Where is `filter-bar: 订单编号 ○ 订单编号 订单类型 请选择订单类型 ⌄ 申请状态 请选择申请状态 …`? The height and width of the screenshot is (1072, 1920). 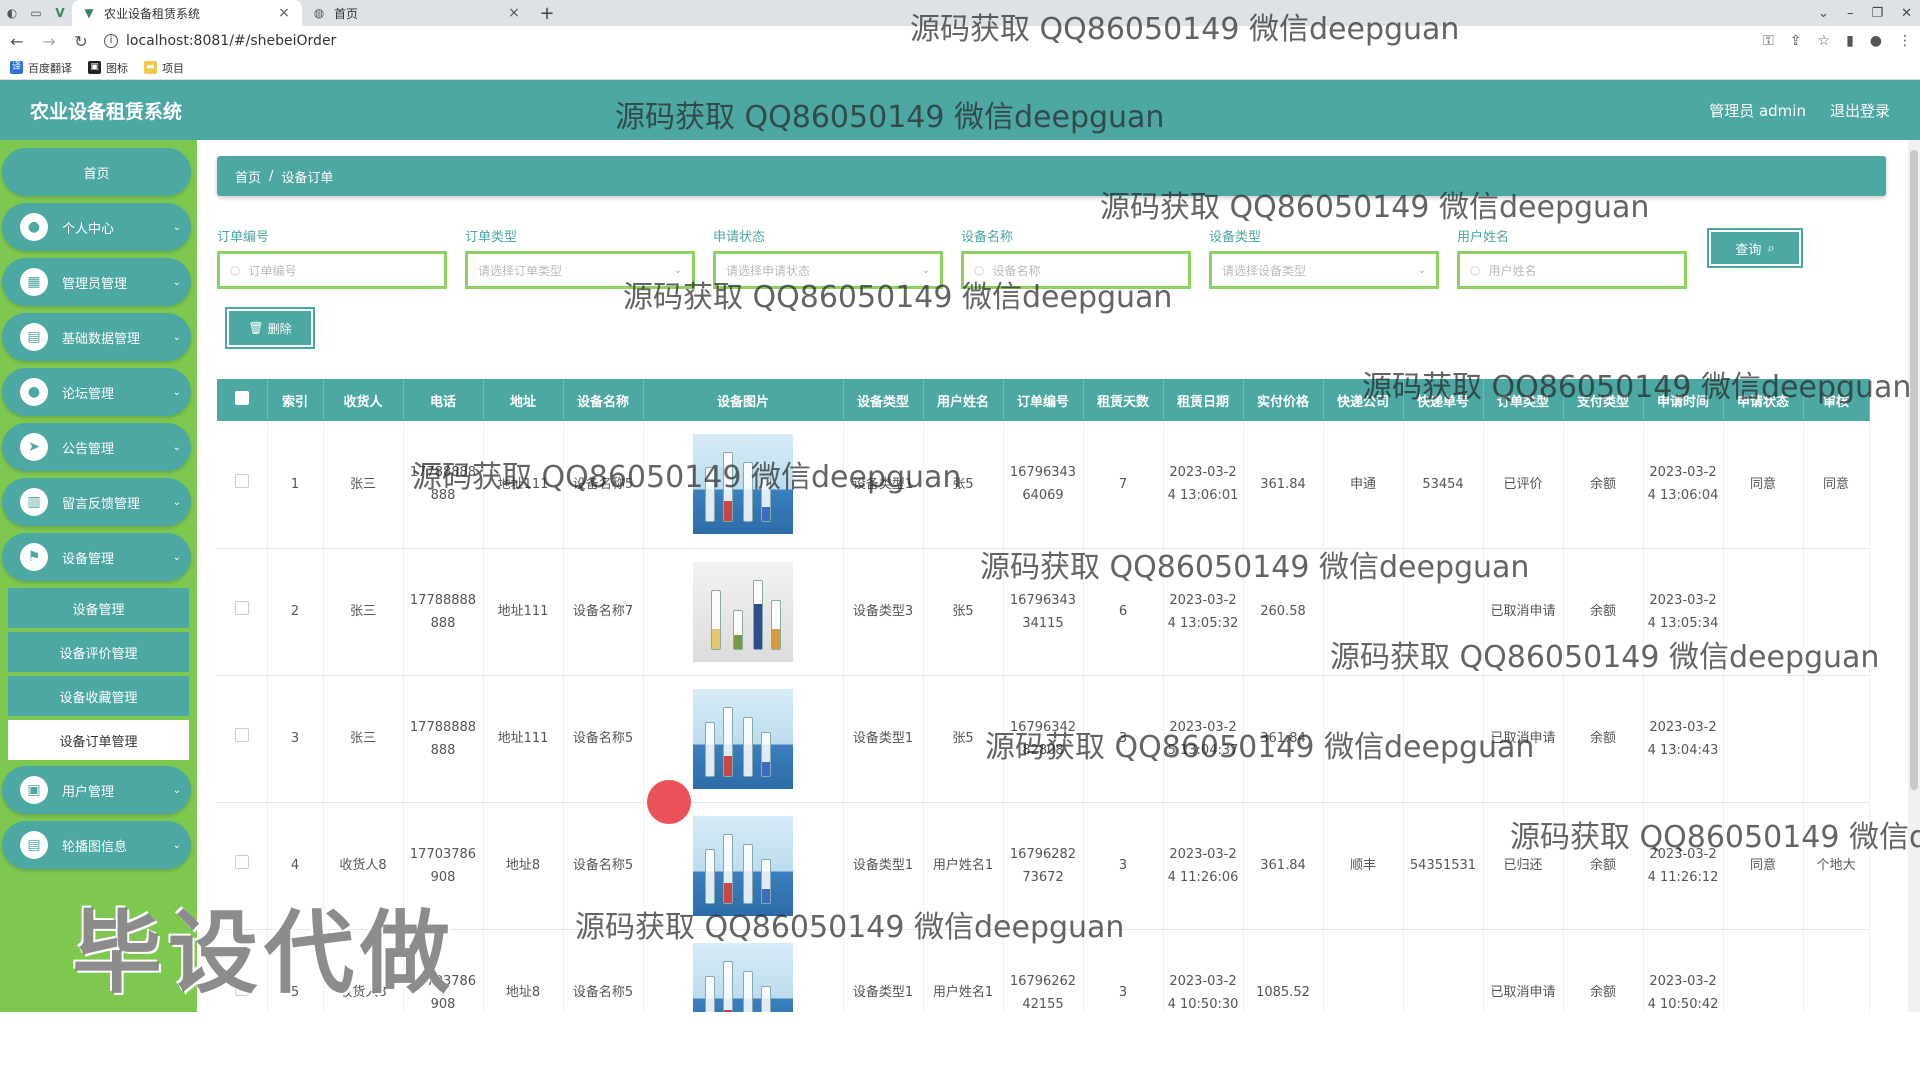
filter-bar: 订单编号 ○ 订单编号 订单类型 请选择订单类型 ⌄ 申请状态 请选择申请状态 … is located at coordinates (1051, 257).